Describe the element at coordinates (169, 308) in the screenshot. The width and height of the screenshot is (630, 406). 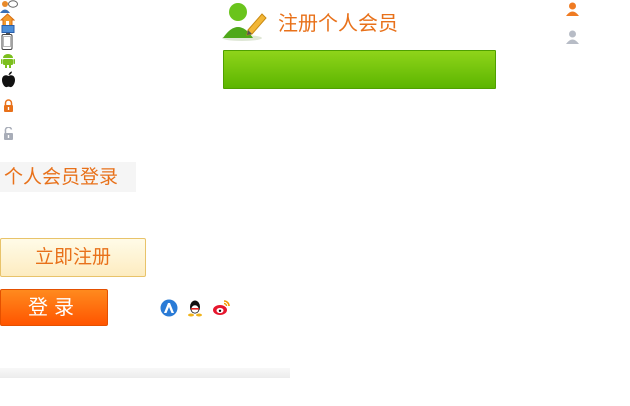
I see `baidu-icon` at that location.